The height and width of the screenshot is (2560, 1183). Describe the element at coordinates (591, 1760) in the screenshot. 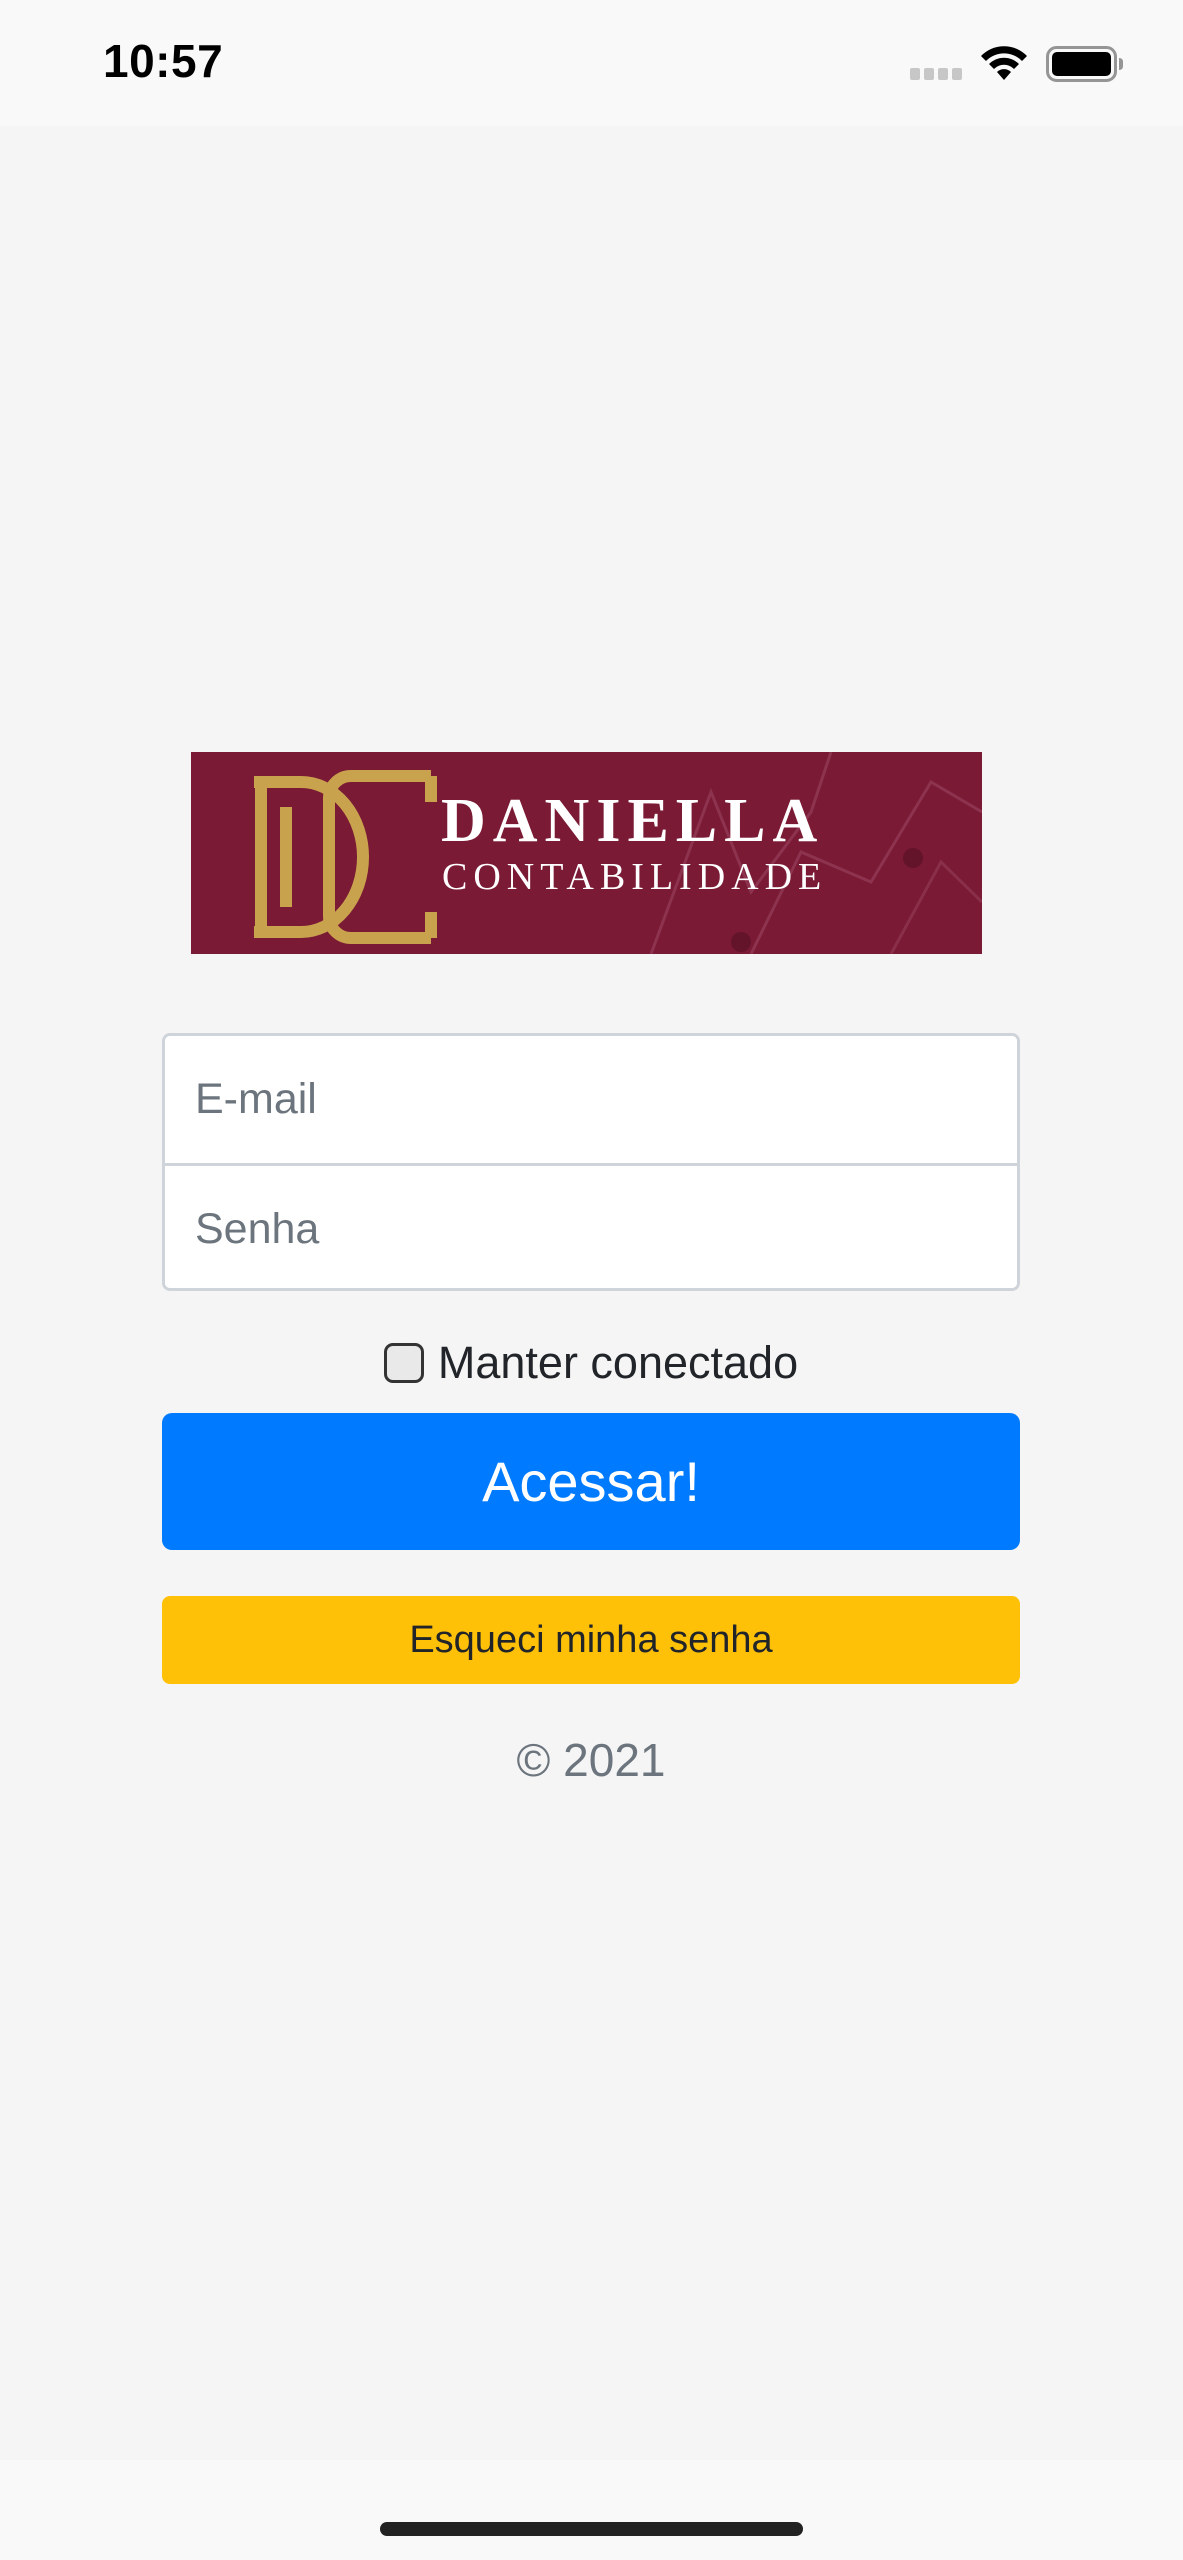

I see `copyright-text: © 2021` at that location.